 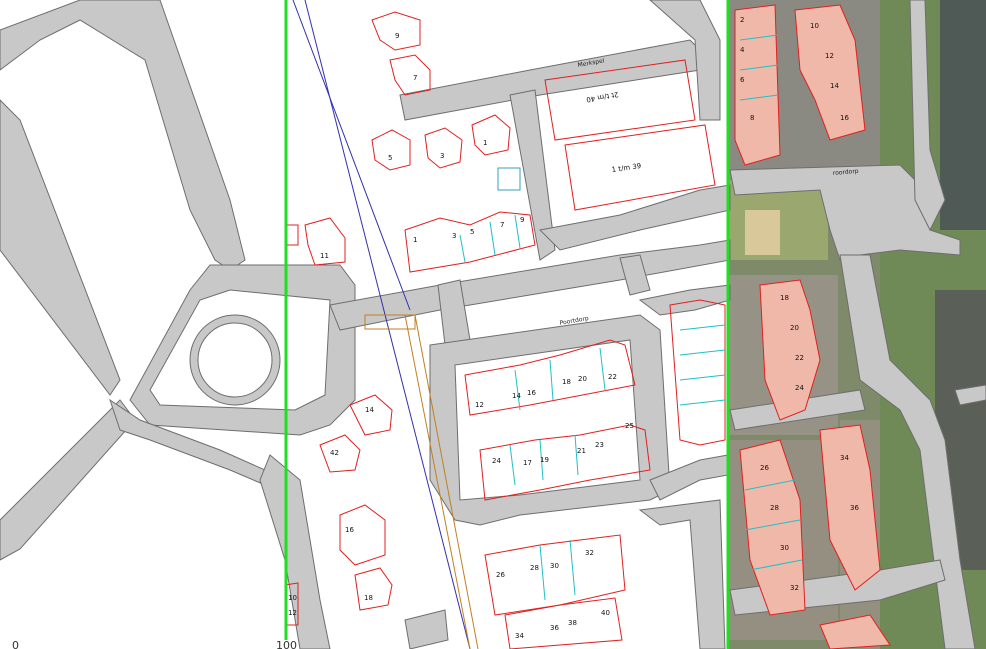 I want to click on house-number: 17, so click(x=527, y=463).